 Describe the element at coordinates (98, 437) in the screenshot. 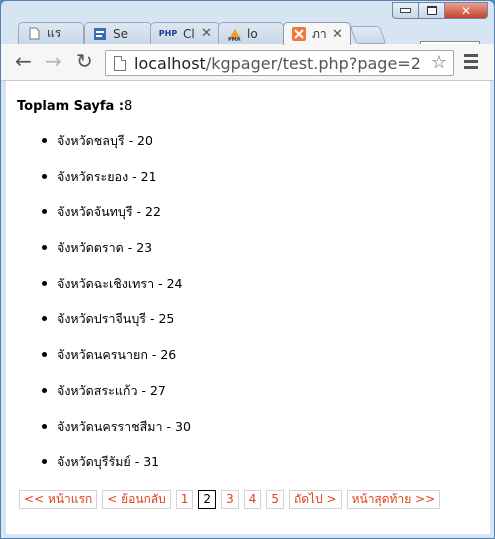

I see `list-item: จังหวัดนครราชสีมา - 30` at that location.